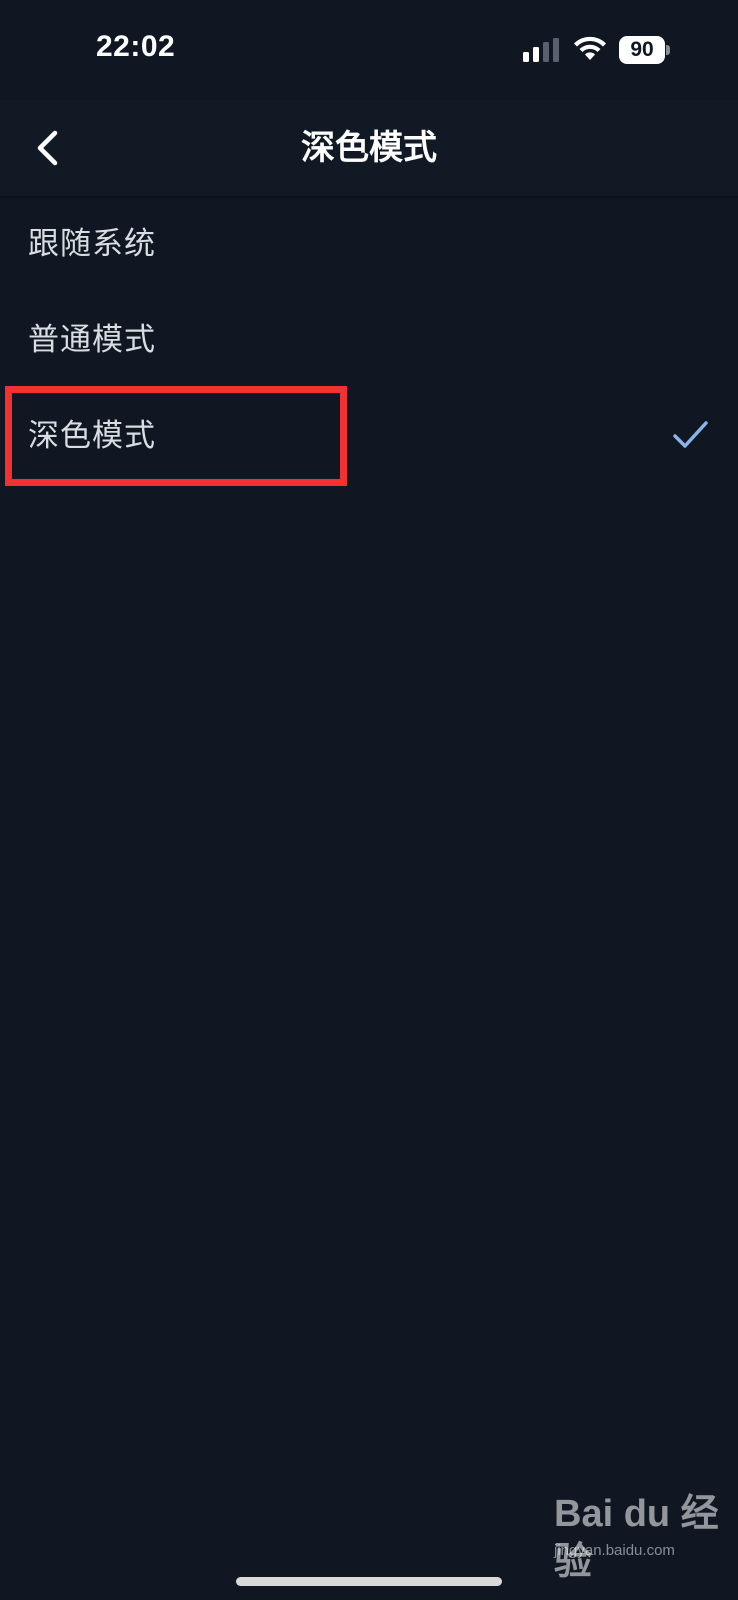 The height and width of the screenshot is (1600, 738). What do you see at coordinates (541, 50) in the screenshot?
I see `signal-icon` at bounding box center [541, 50].